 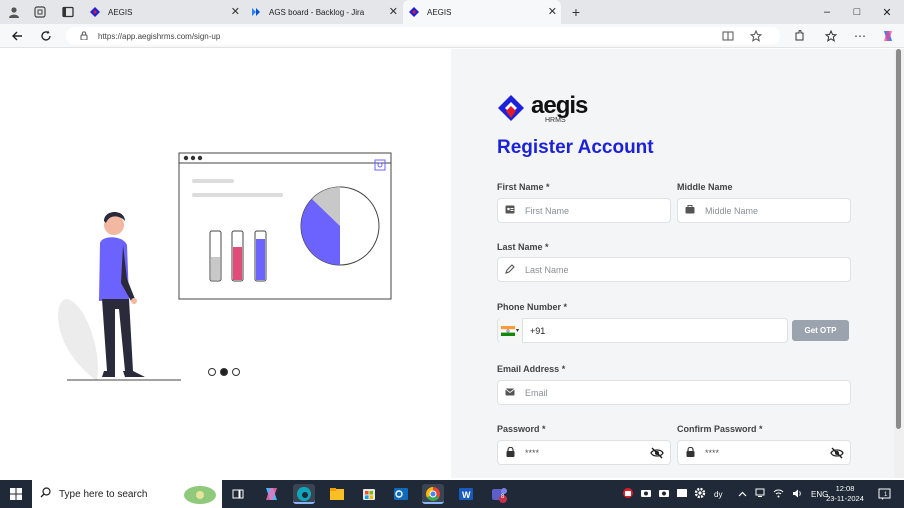 What do you see at coordinates (532, 307) in the screenshot?
I see `phone-label: Phone Number *` at bounding box center [532, 307].